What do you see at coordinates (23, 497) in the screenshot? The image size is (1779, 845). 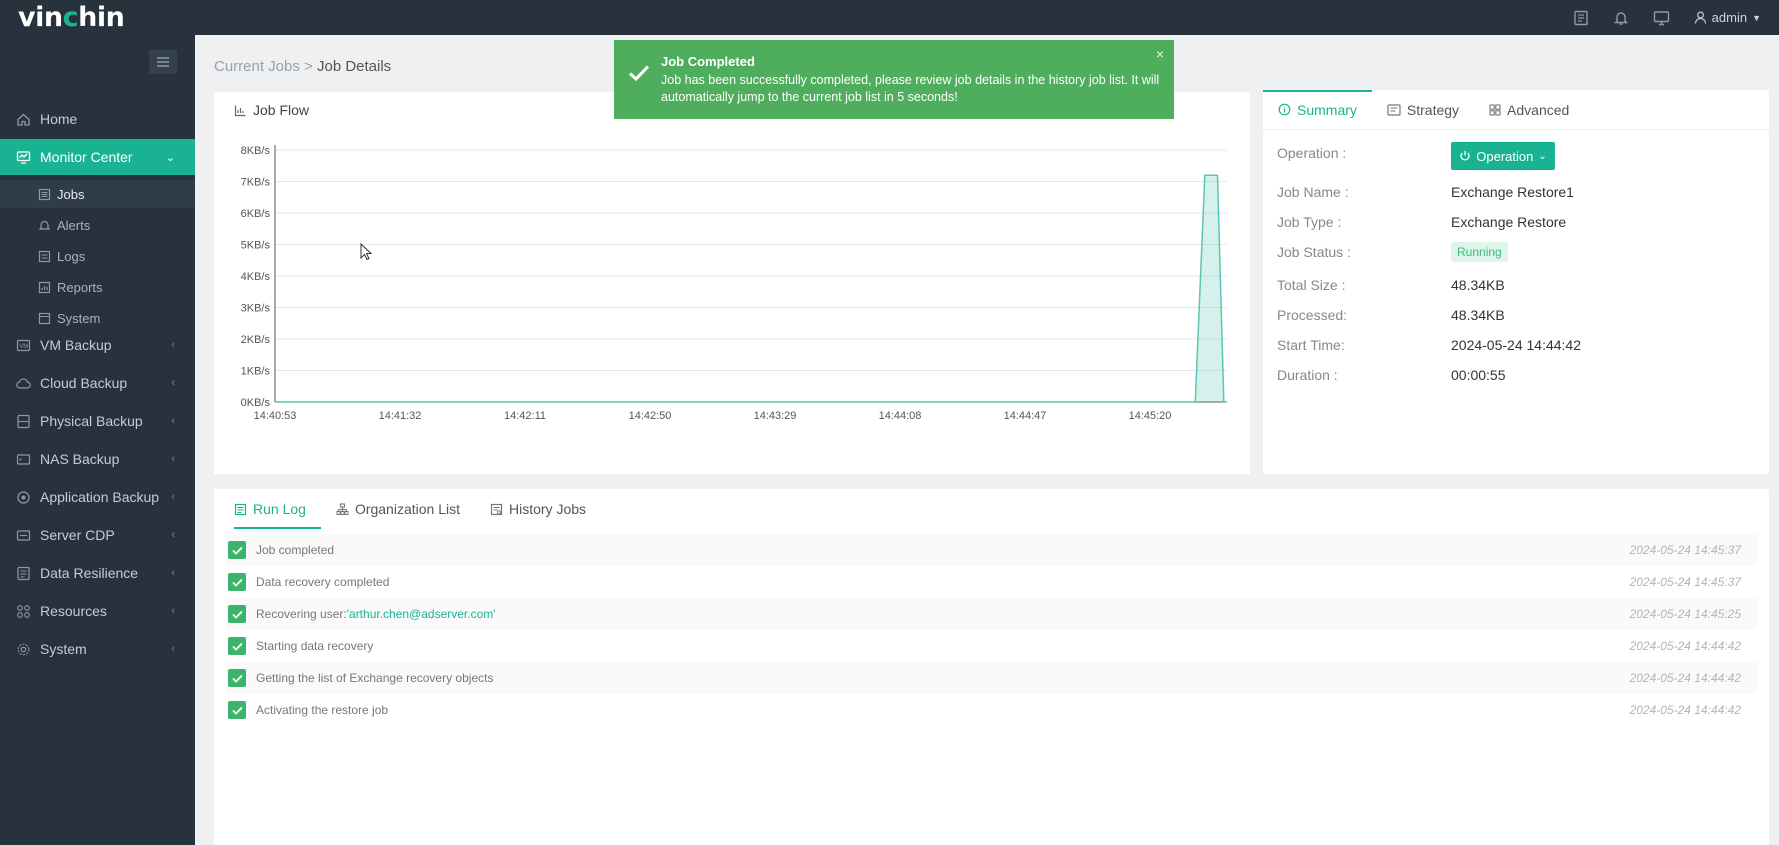 I see `app-icon` at bounding box center [23, 497].